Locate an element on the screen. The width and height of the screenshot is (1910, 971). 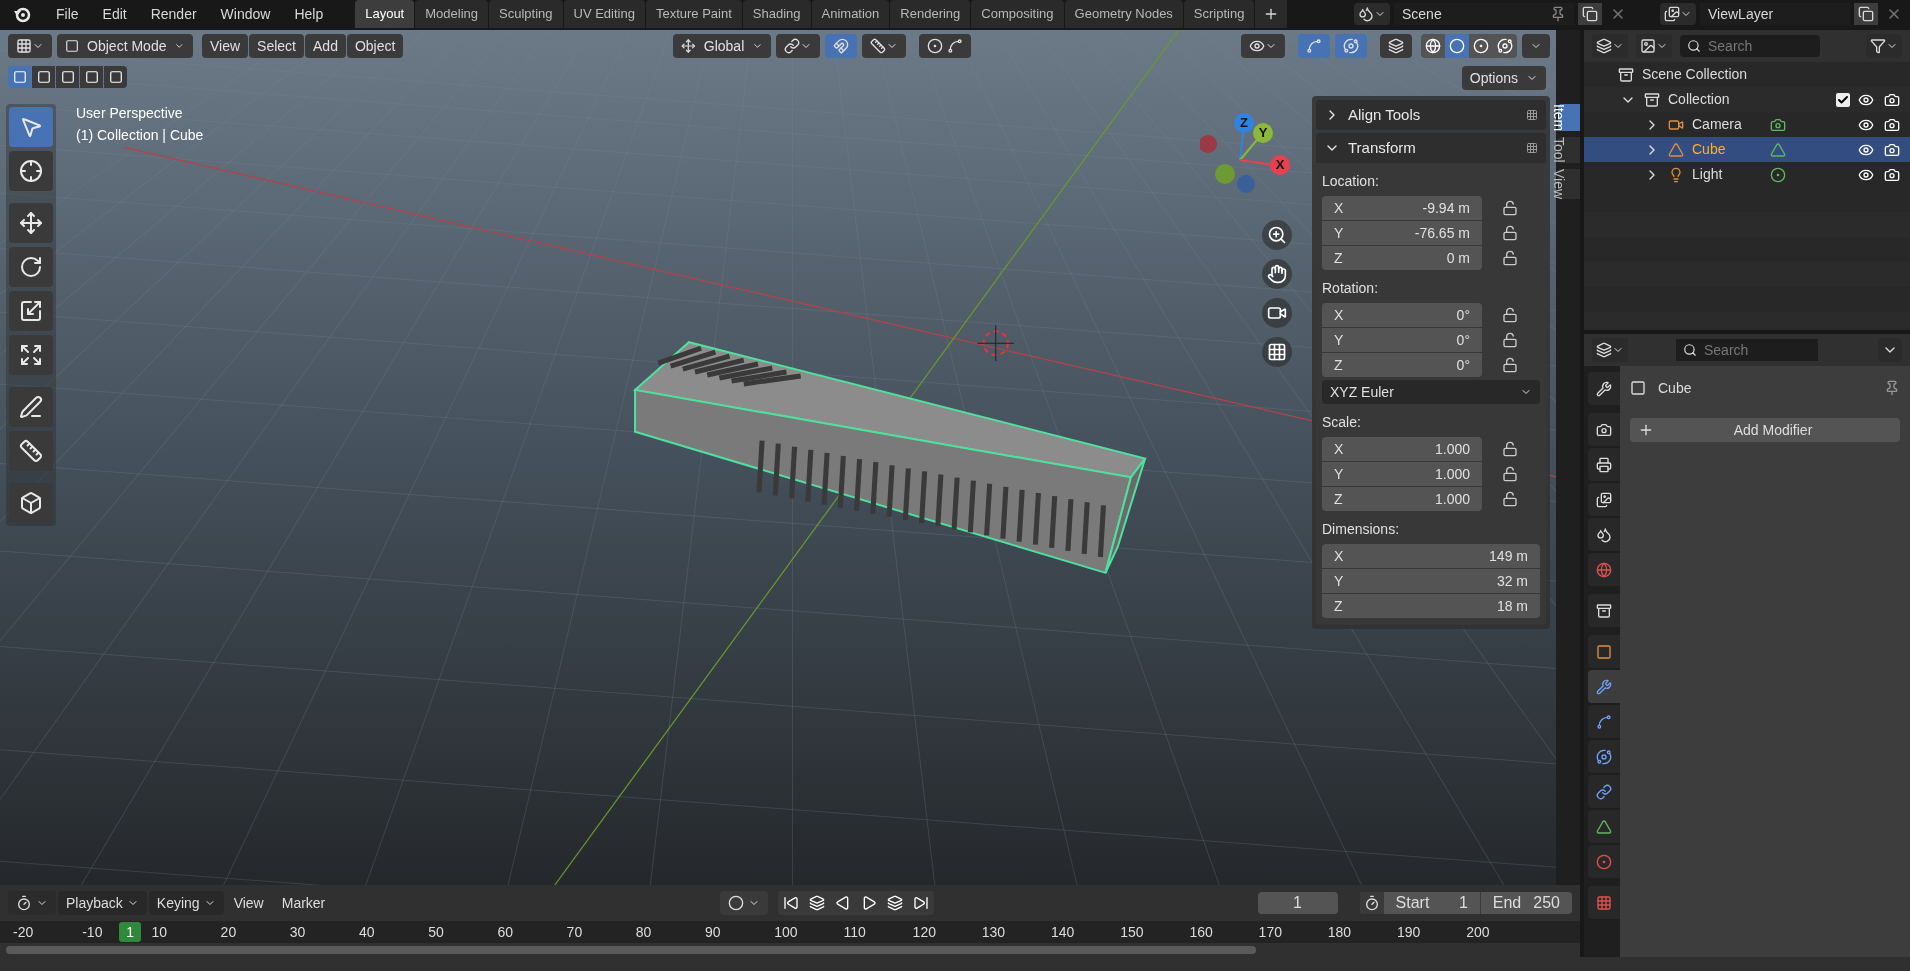
scrollbar is located at coordinates (631, 950).